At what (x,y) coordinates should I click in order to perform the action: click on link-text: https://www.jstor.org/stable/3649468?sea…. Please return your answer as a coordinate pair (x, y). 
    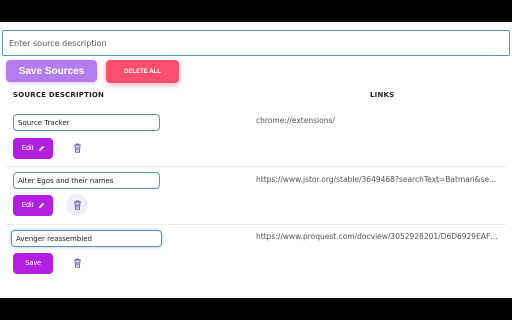
    Looking at the image, I should click on (378, 179).